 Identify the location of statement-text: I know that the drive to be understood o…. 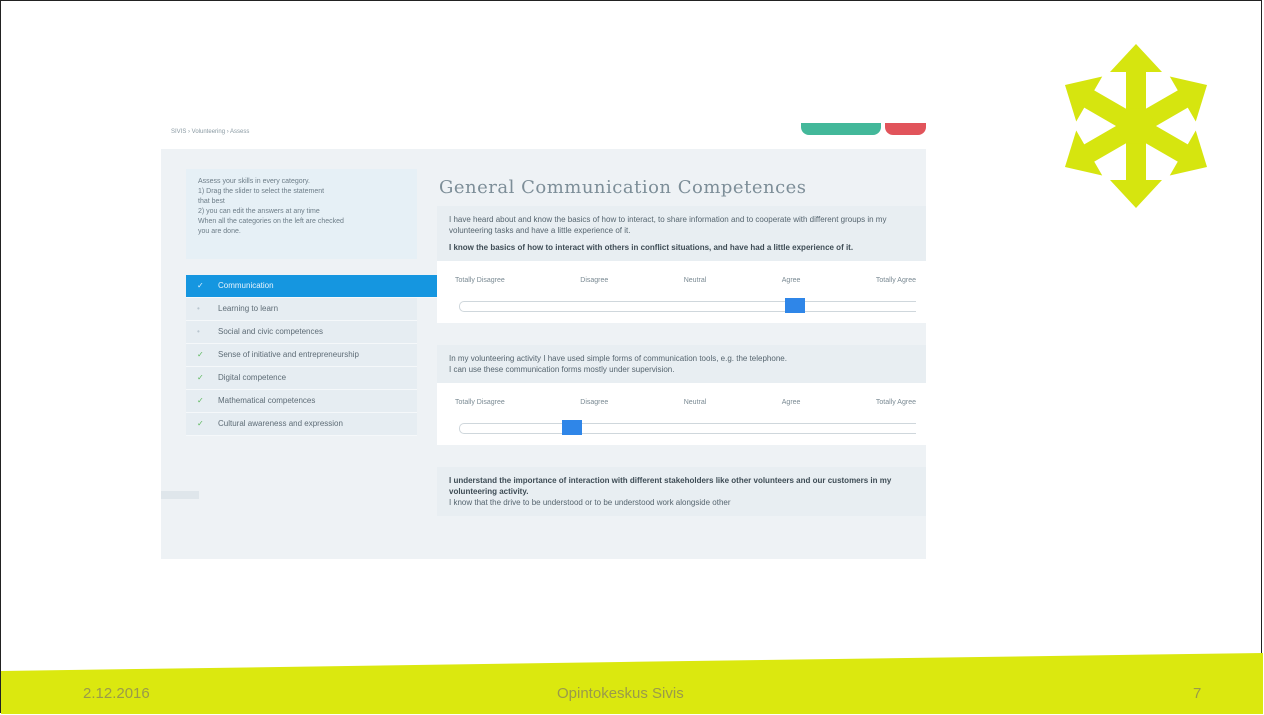
(590, 502).